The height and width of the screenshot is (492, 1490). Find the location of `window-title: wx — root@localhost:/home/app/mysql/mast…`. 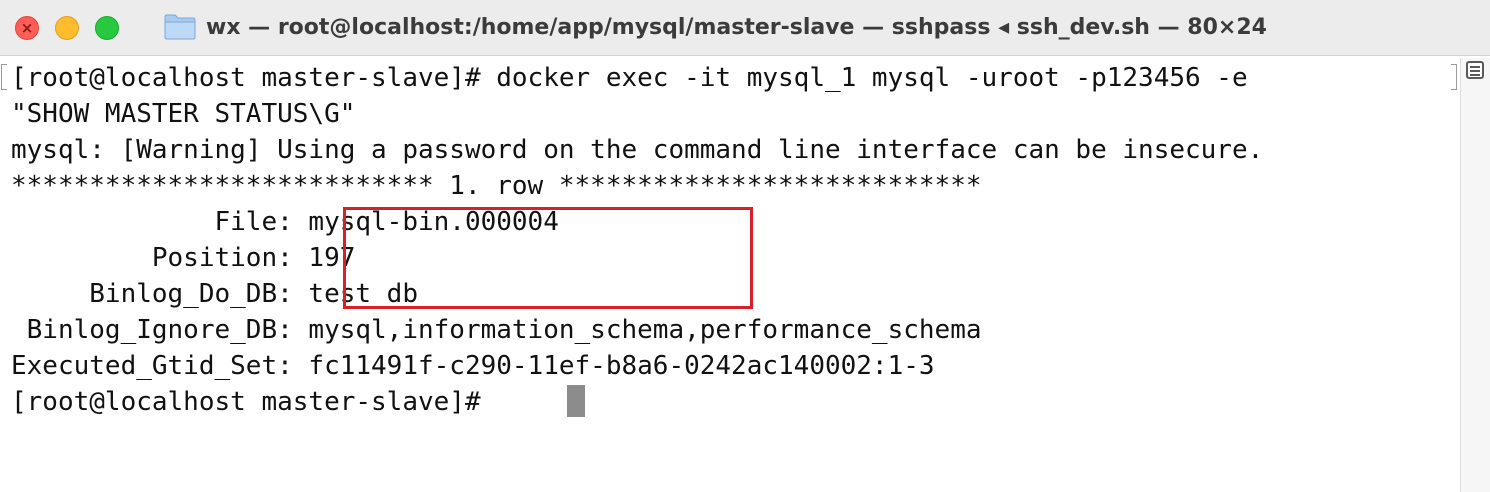

window-title: wx — root@localhost:/home/app/mysql/mast… is located at coordinates (736, 27).